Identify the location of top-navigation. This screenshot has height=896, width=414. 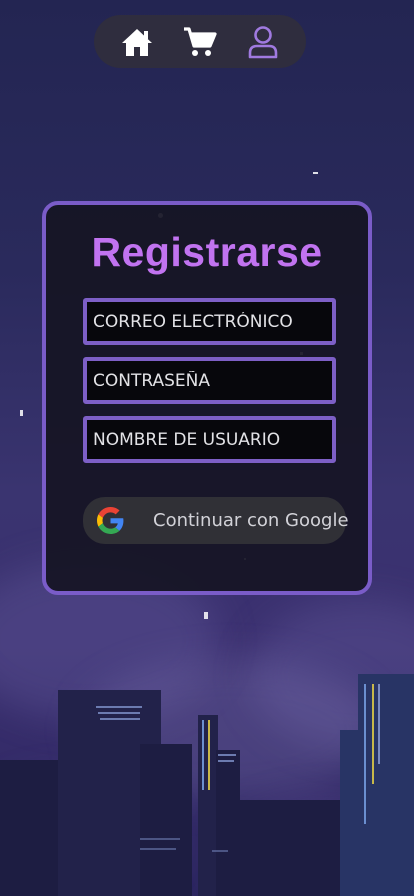
(200, 41).